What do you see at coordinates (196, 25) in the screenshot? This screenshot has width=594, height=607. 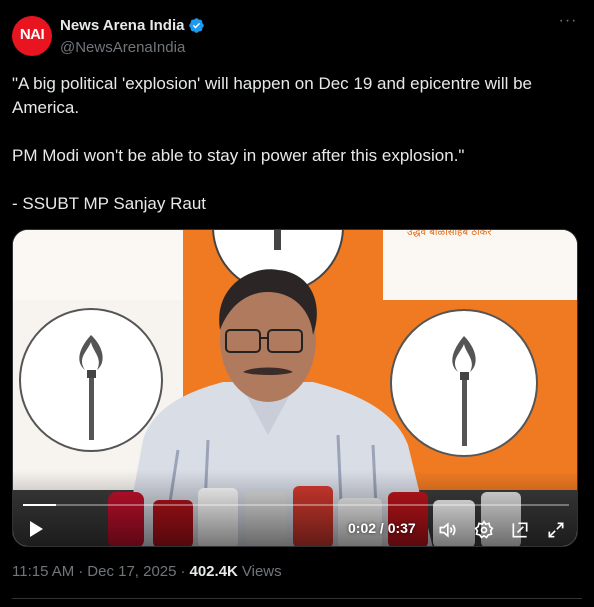 I see `verified-badge-icon` at bounding box center [196, 25].